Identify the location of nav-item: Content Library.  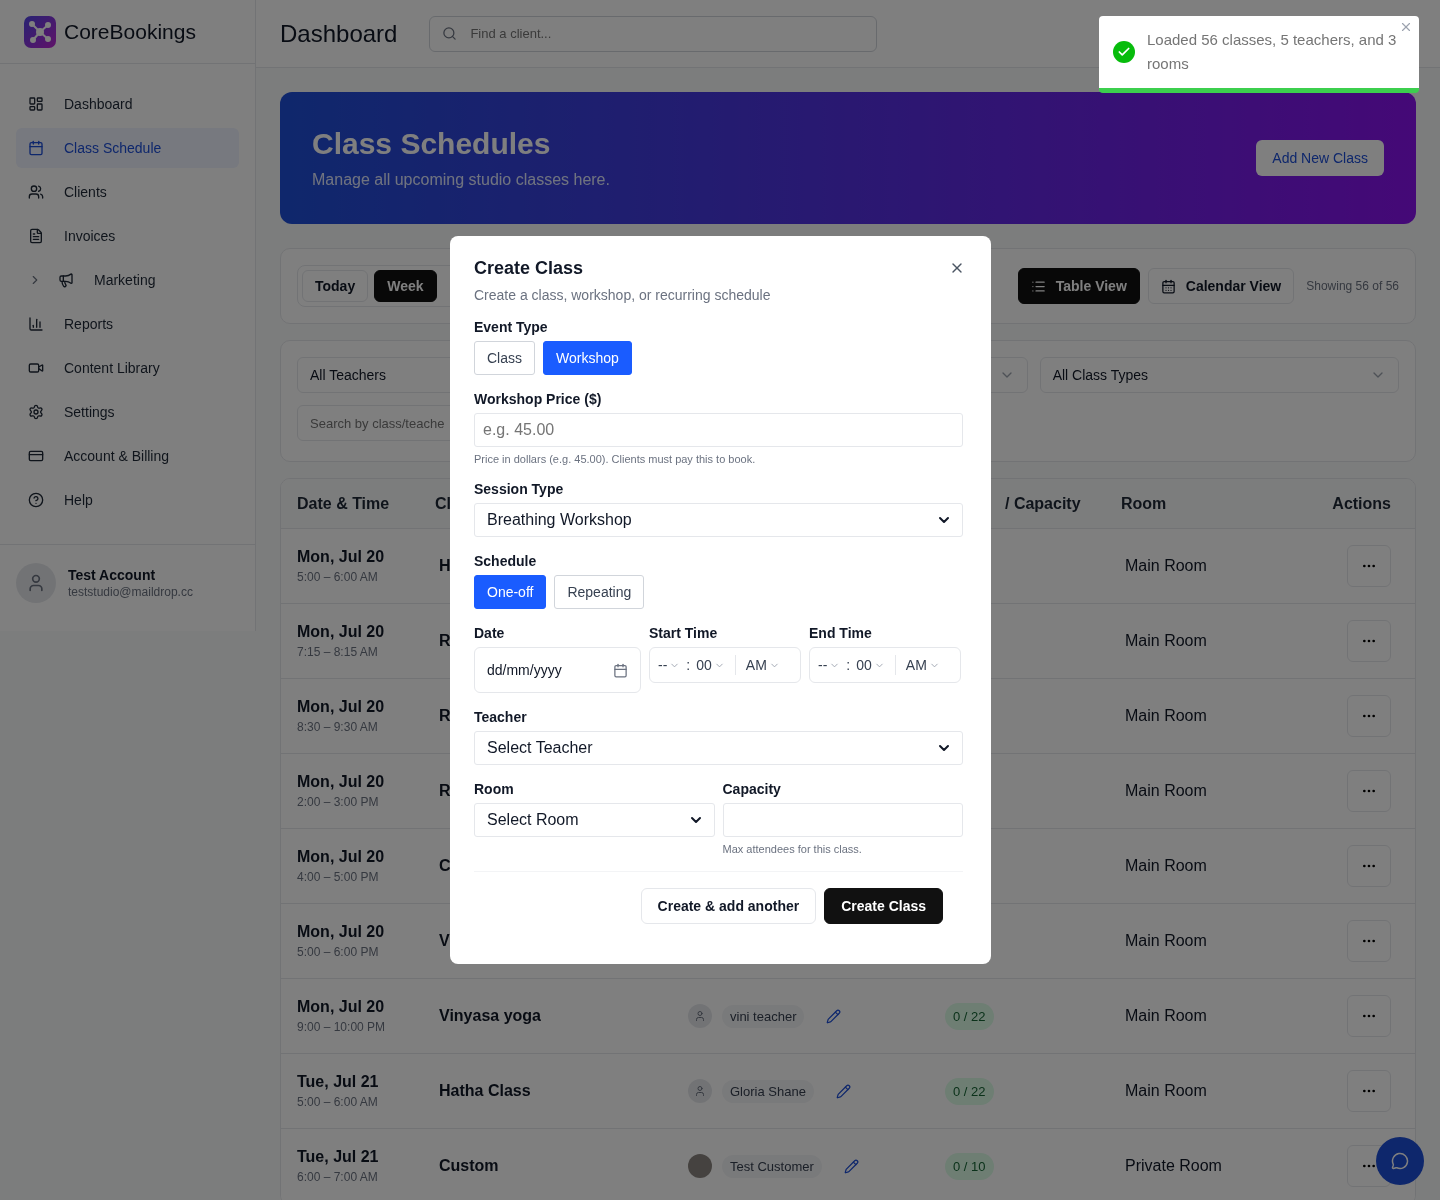
(127, 368).